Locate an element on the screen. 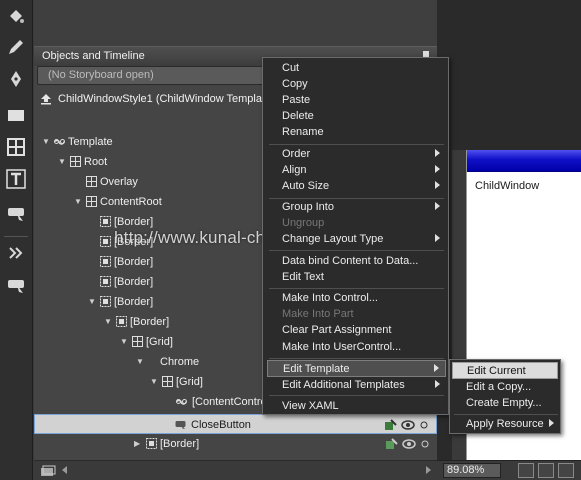 The width and height of the screenshot is (581, 480). pen-tool-icon is located at coordinates (16, 79).